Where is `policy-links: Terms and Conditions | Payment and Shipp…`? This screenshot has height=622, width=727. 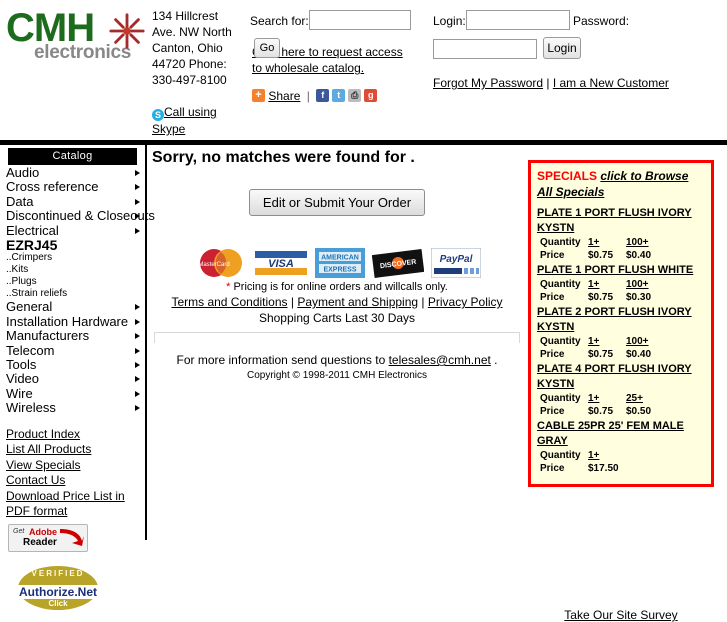
policy-links: Terms and Conditions | Payment and Shipp… is located at coordinates (337, 302).